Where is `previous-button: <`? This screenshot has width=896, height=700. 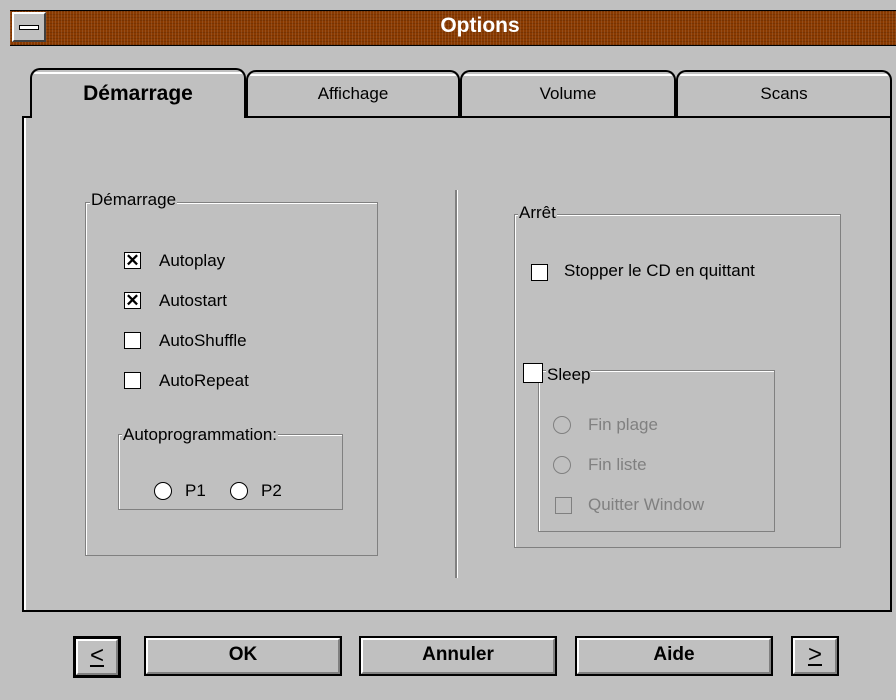 previous-button: < is located at coordinates (97, 657).